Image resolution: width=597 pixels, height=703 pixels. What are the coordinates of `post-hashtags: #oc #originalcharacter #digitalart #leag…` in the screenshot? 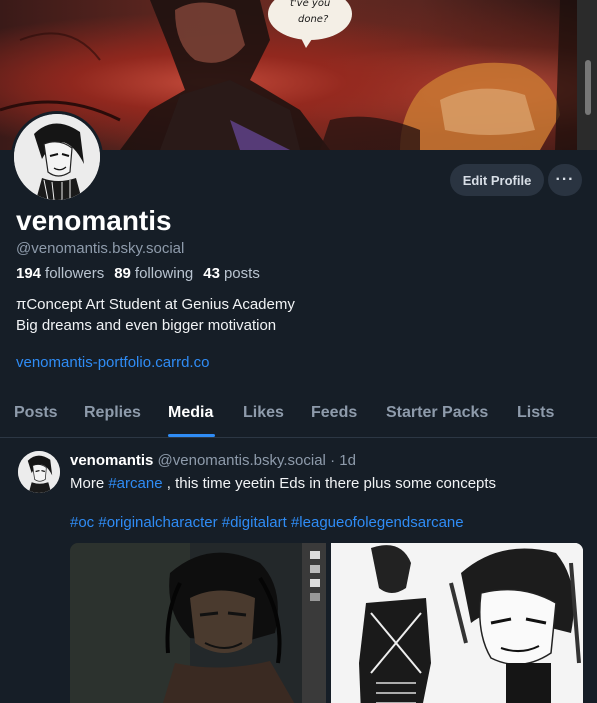 It's located at (267, 522).